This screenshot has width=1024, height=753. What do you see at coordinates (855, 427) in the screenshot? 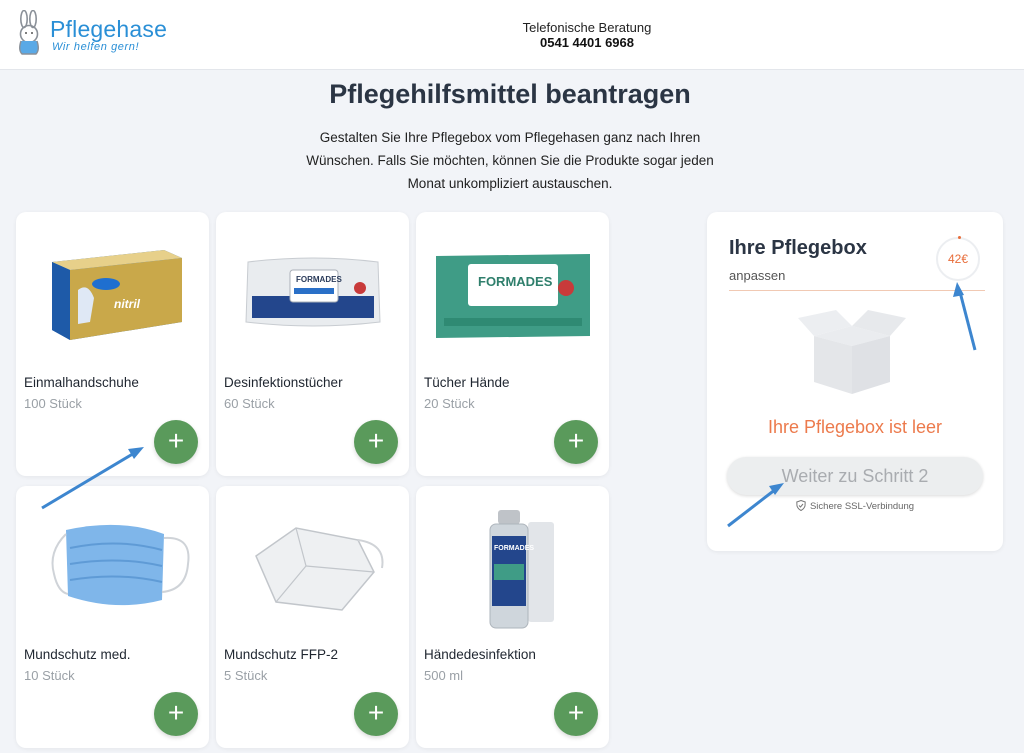
I see `empty-box-message: Ihre Pflegebox ist leer` at bounding box center [855, 427].